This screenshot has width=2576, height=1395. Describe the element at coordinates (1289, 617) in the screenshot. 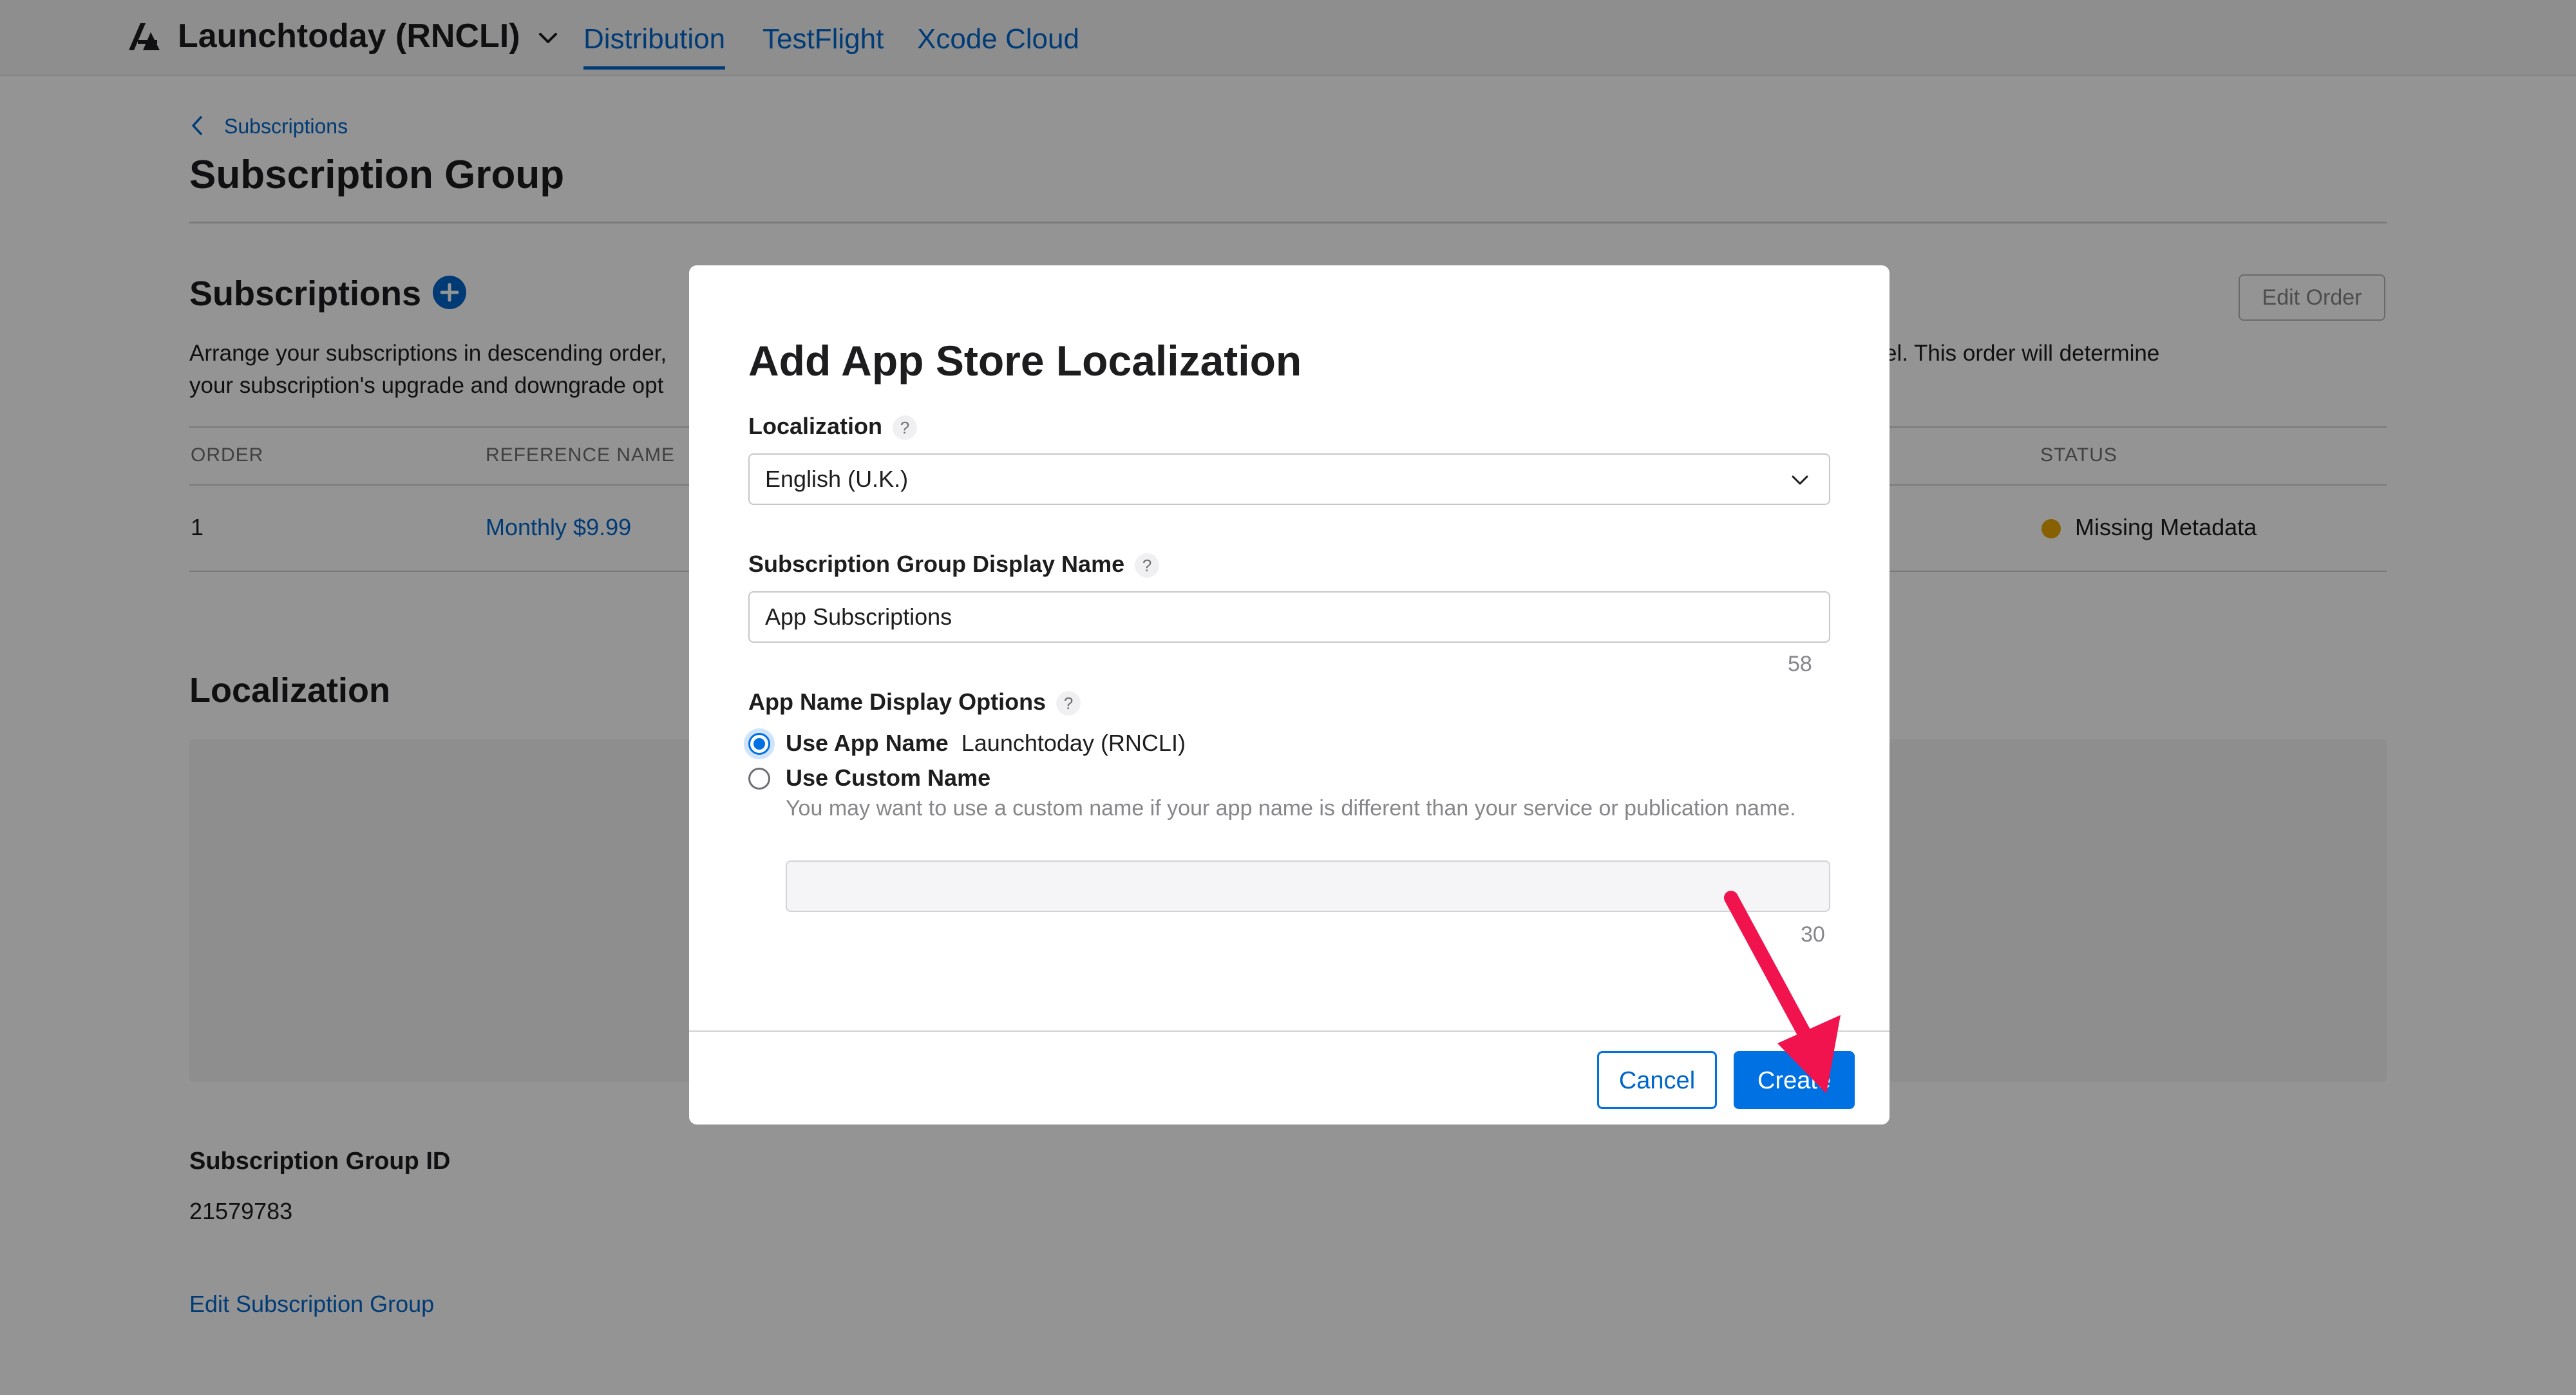

I see `display-name-input: App Subscriptions` at that location.